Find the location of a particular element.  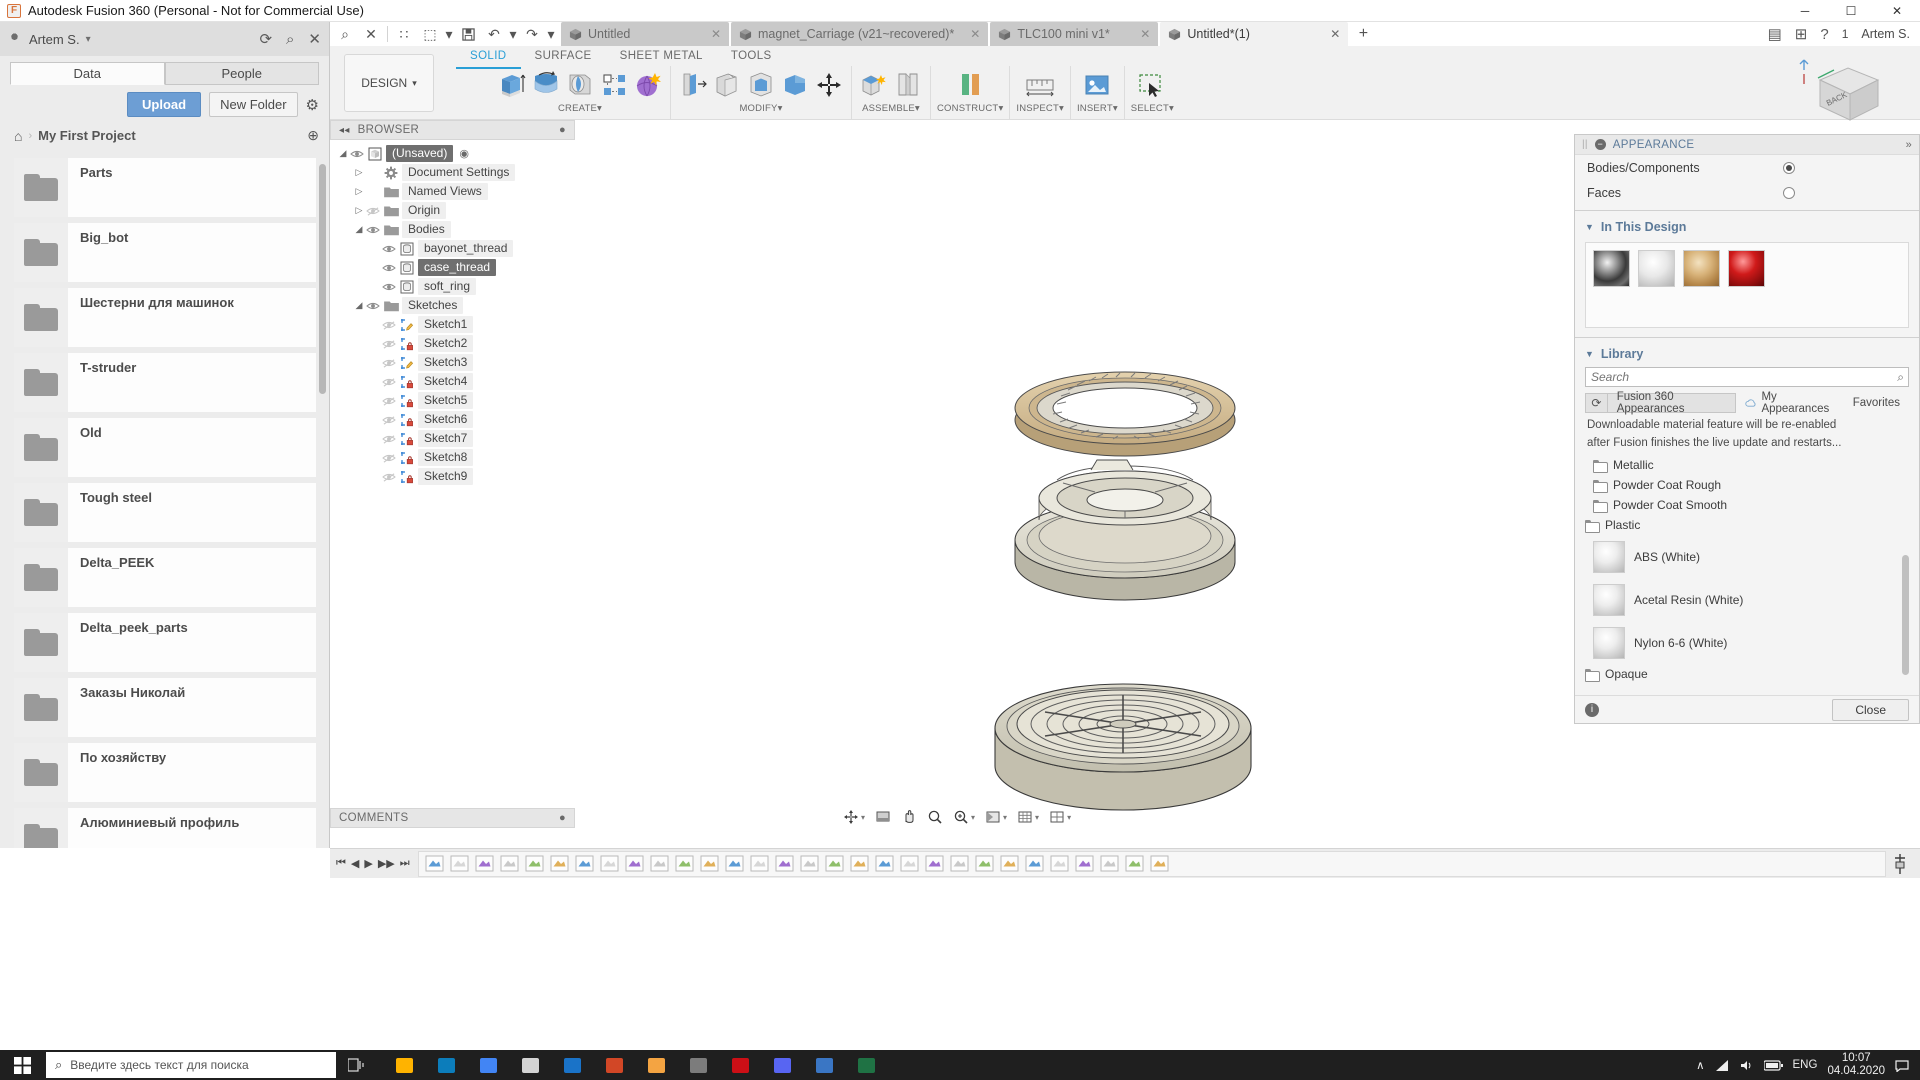

save-icon is located at coordinates (468, 34).